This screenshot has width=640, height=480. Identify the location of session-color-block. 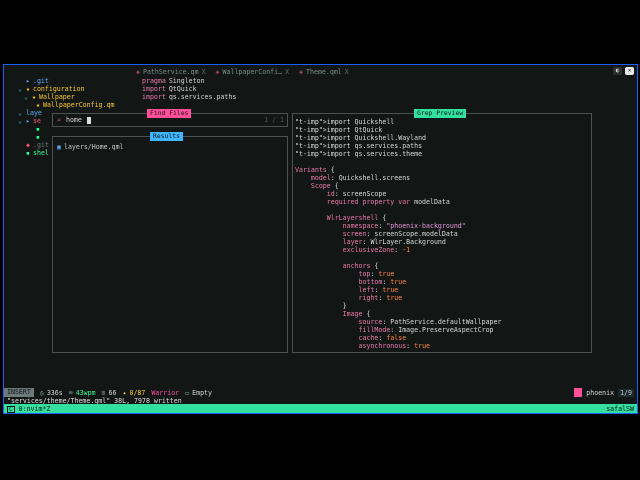
(578, 392).